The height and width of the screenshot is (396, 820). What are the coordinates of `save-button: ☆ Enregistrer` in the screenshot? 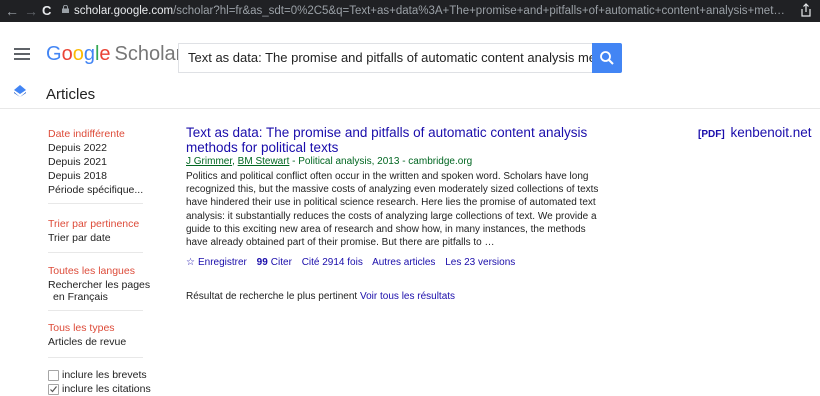 It's located at (216, 262).